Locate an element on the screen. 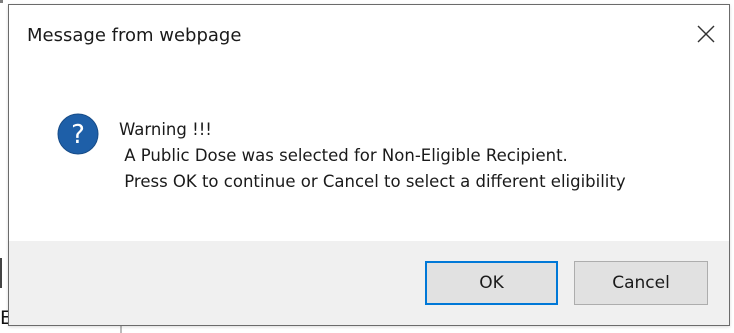  question-icon: ? is located at coordinates (78, 134).